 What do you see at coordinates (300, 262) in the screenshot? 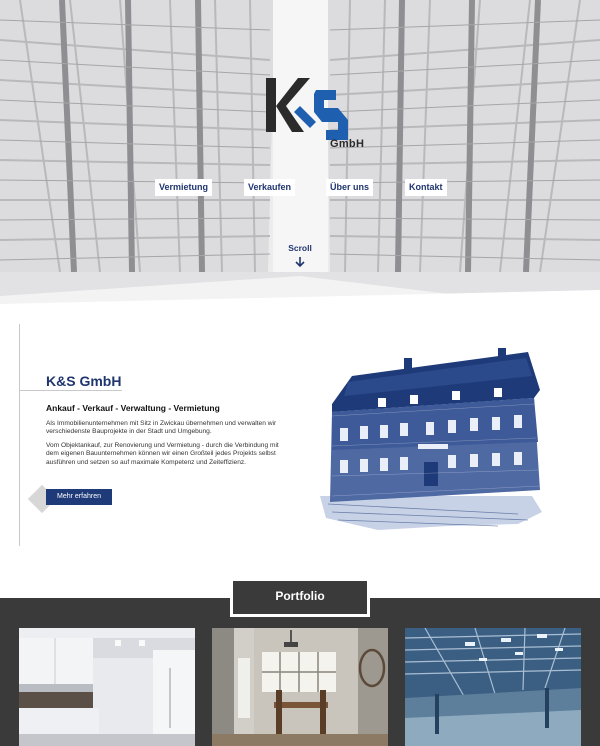
I see `arrow-down-icon` at bounding box center [300, 262].